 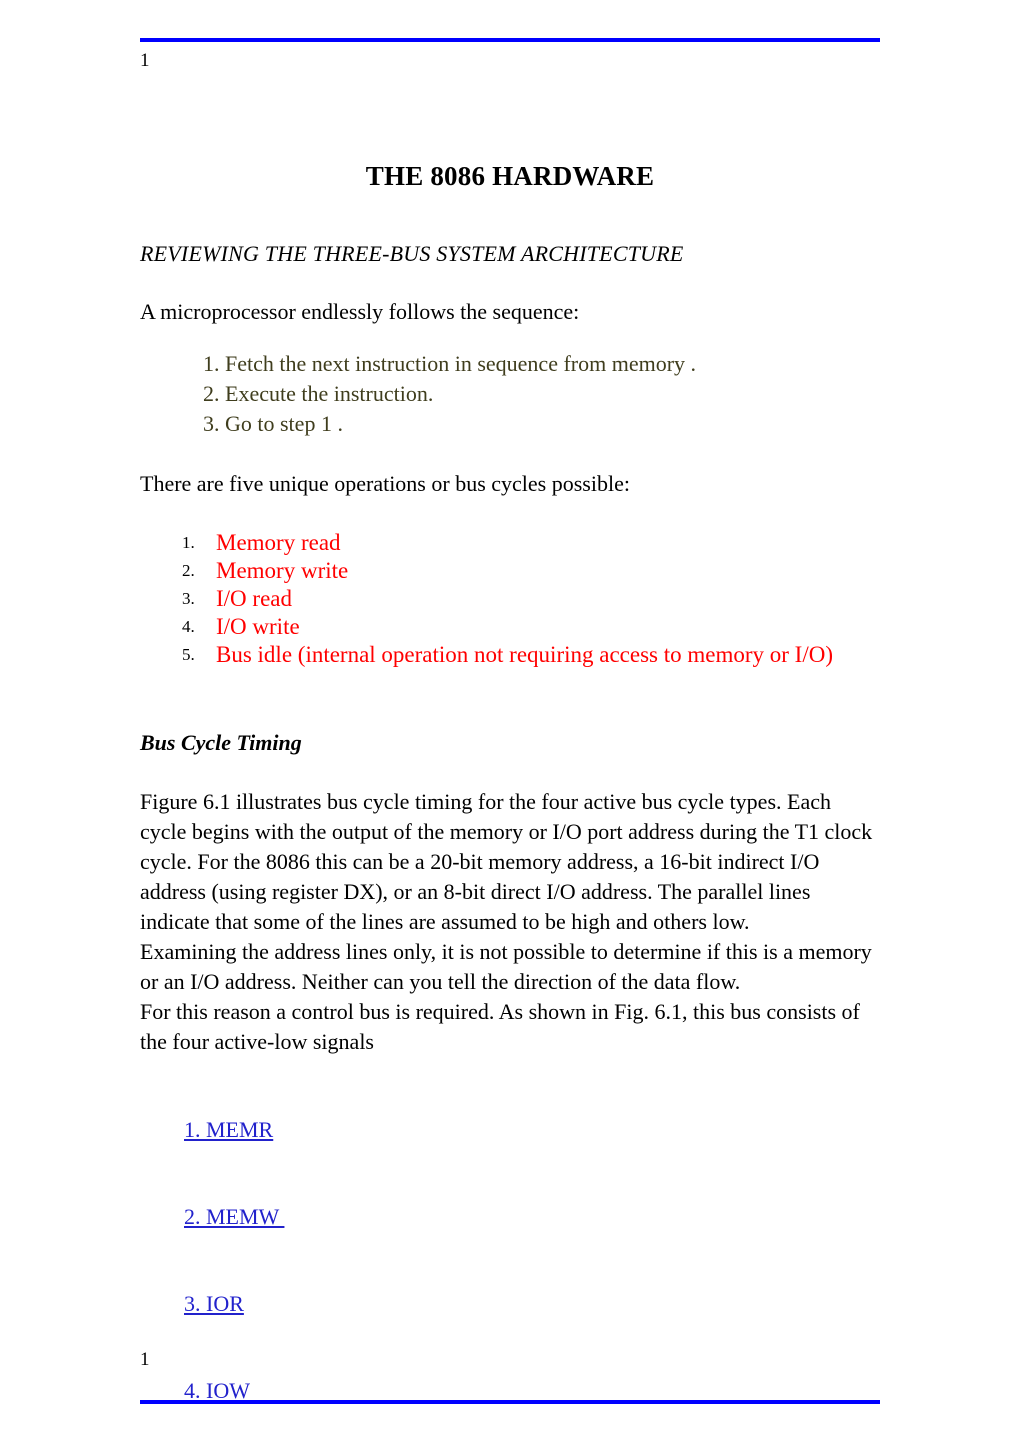 What do you see at coordinates (237, 598) in the screenshot?
I see `list-item: I/O read` at bounding box center [237, 598].